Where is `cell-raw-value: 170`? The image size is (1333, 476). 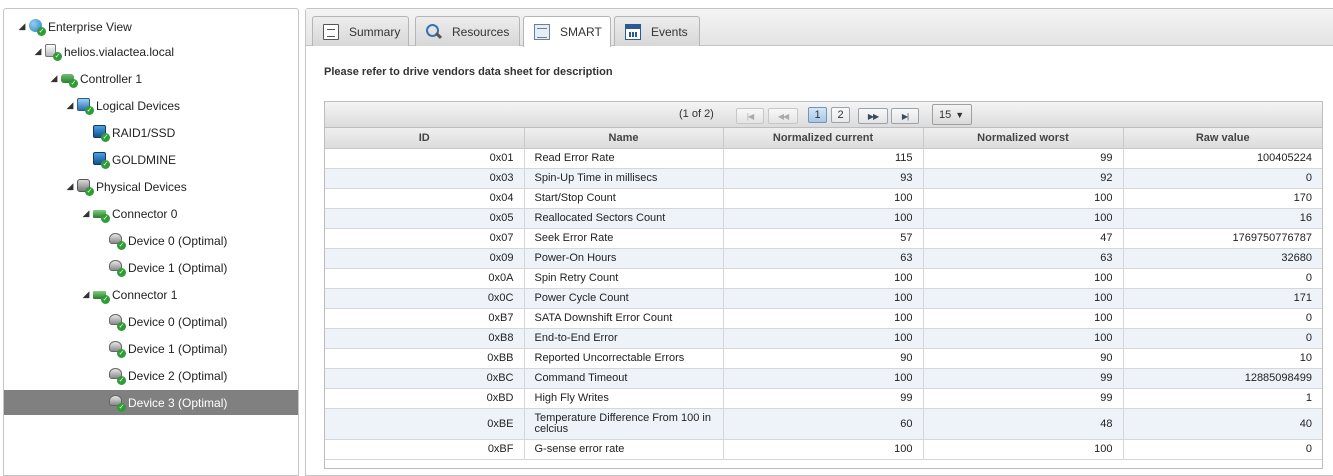
cell-raw-value: 170 is located at coordinates (1222, 198).